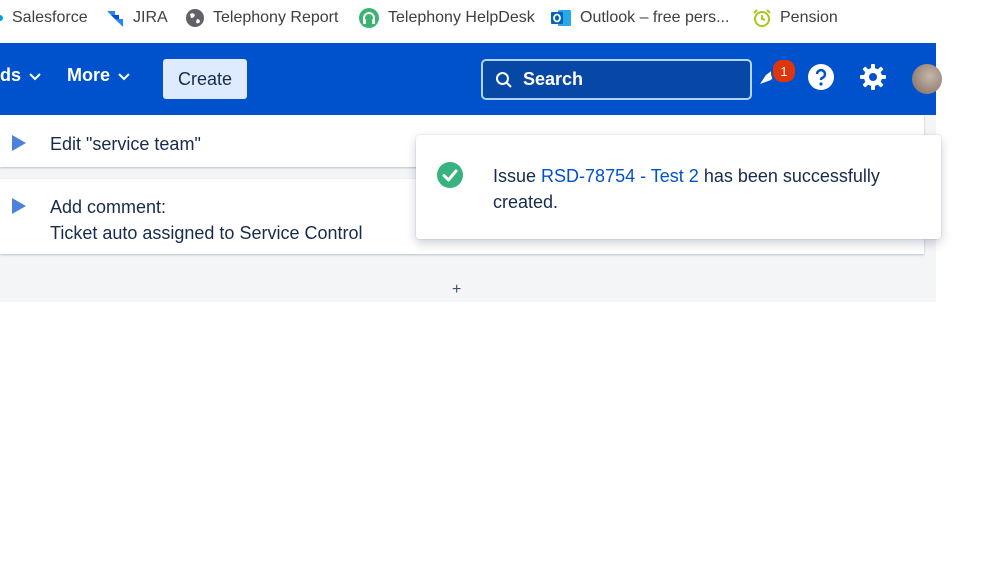 This screenshot has height=562, width=999. I want to click on check-circle-icon, so click(450, 177).